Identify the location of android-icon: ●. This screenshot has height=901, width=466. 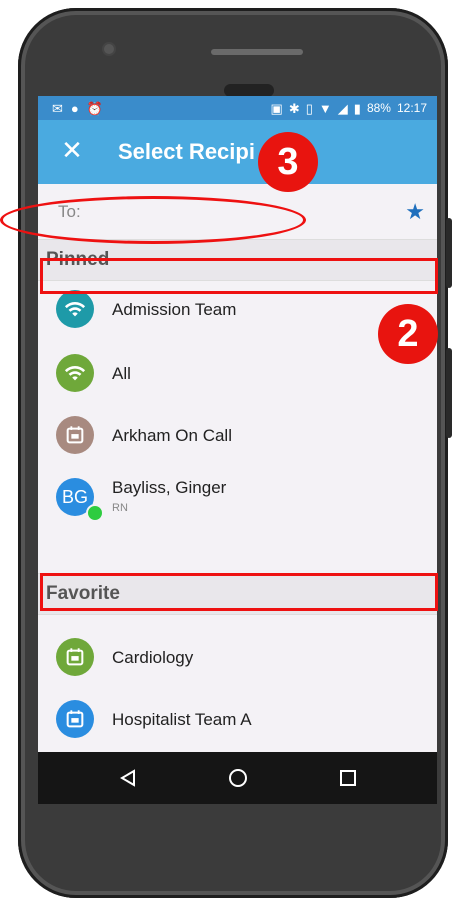
(74, 108).